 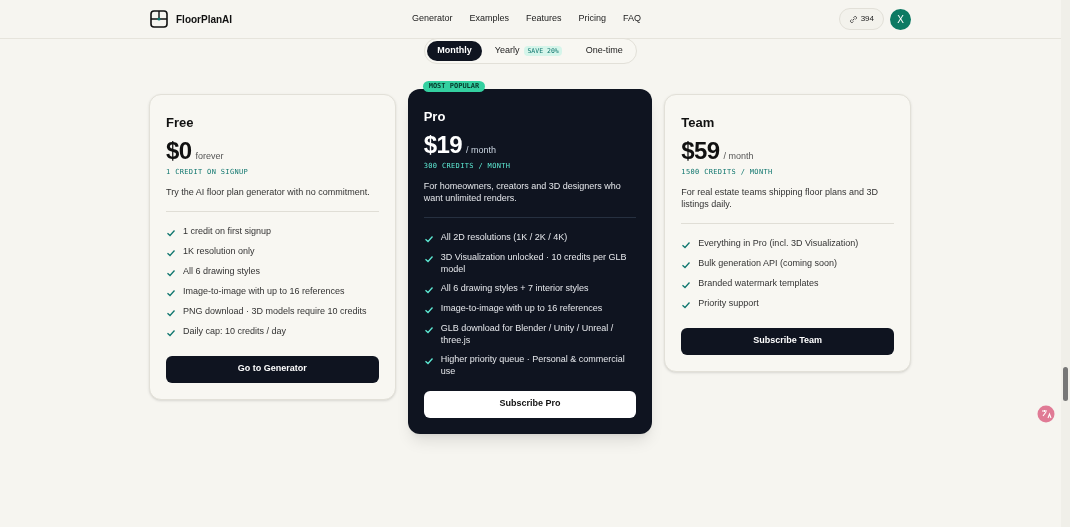 What do you see at coordinates (454, 51) in the screenshot?
I see `billing-tab: Monthly` at bounding box center [454, 51].